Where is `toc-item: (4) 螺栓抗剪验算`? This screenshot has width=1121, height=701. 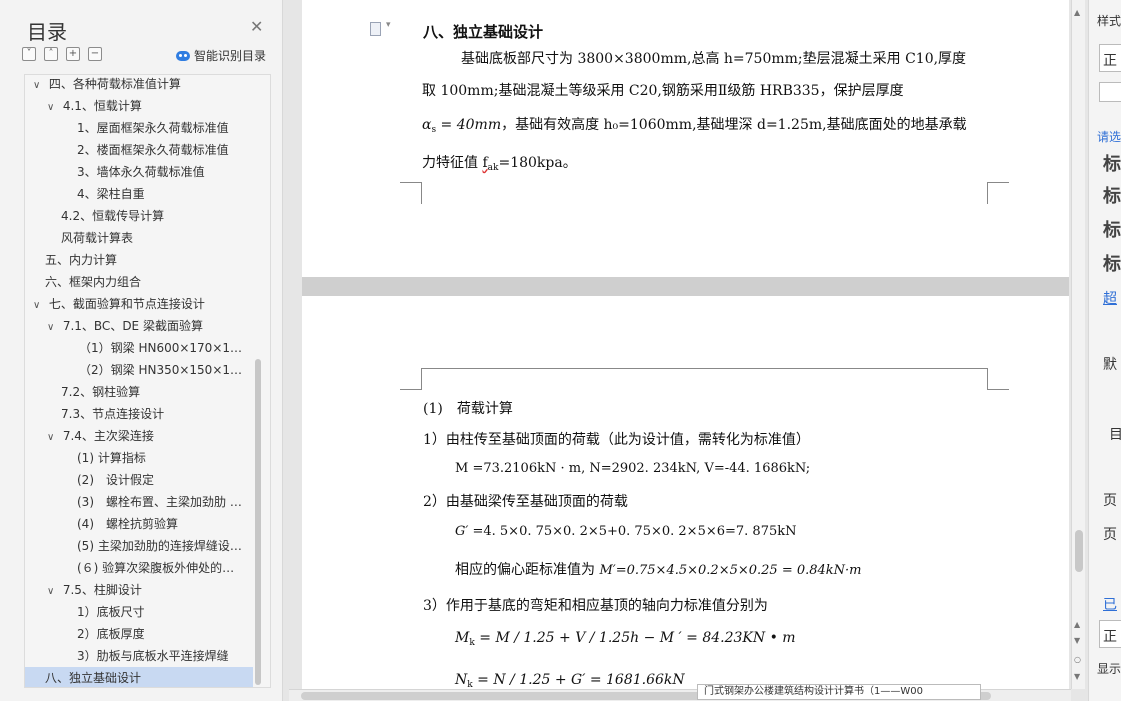
toc-item: (4) 螺栓抗剪验算 is located at coordinates (173, 524).